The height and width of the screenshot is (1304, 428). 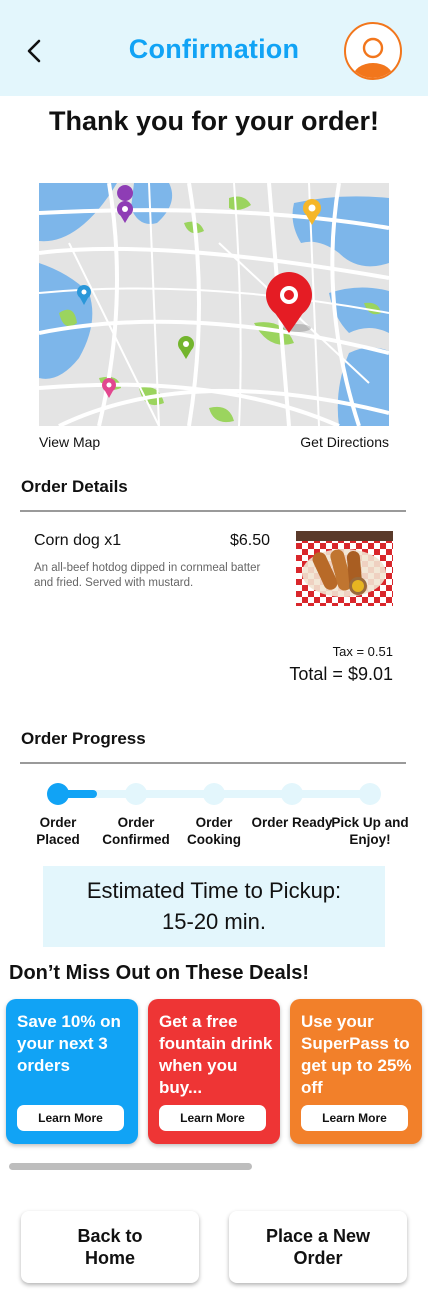 I want to click on estimated-time-box: Estimated Time to Pickup: 15-20 min., so click(x=214, y=906).